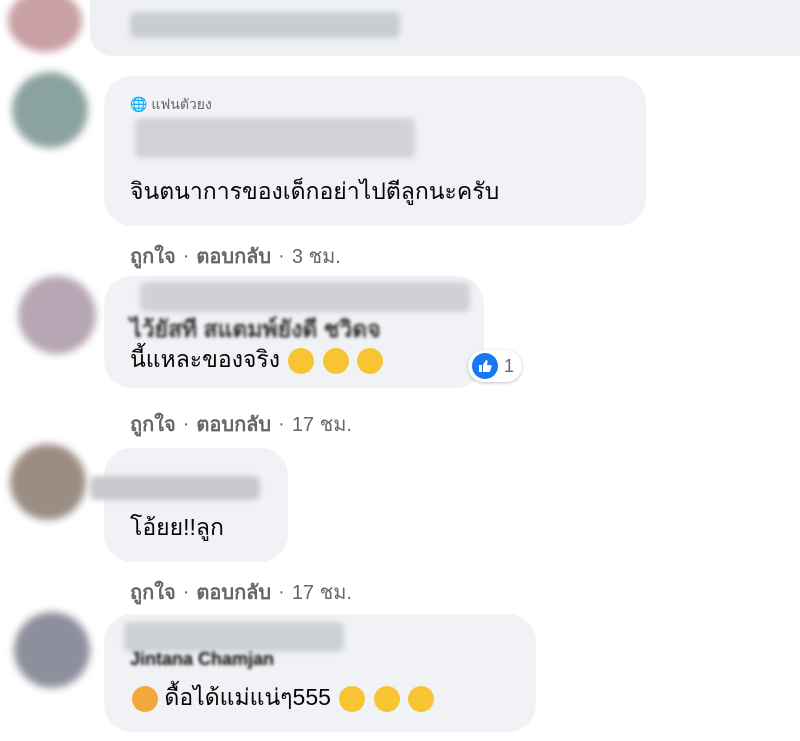 The image size is (800, 741). Describe the element at coordinates (145, 698) in the screenshot. I see `squinting-tongue-emoji-icon` at that location.